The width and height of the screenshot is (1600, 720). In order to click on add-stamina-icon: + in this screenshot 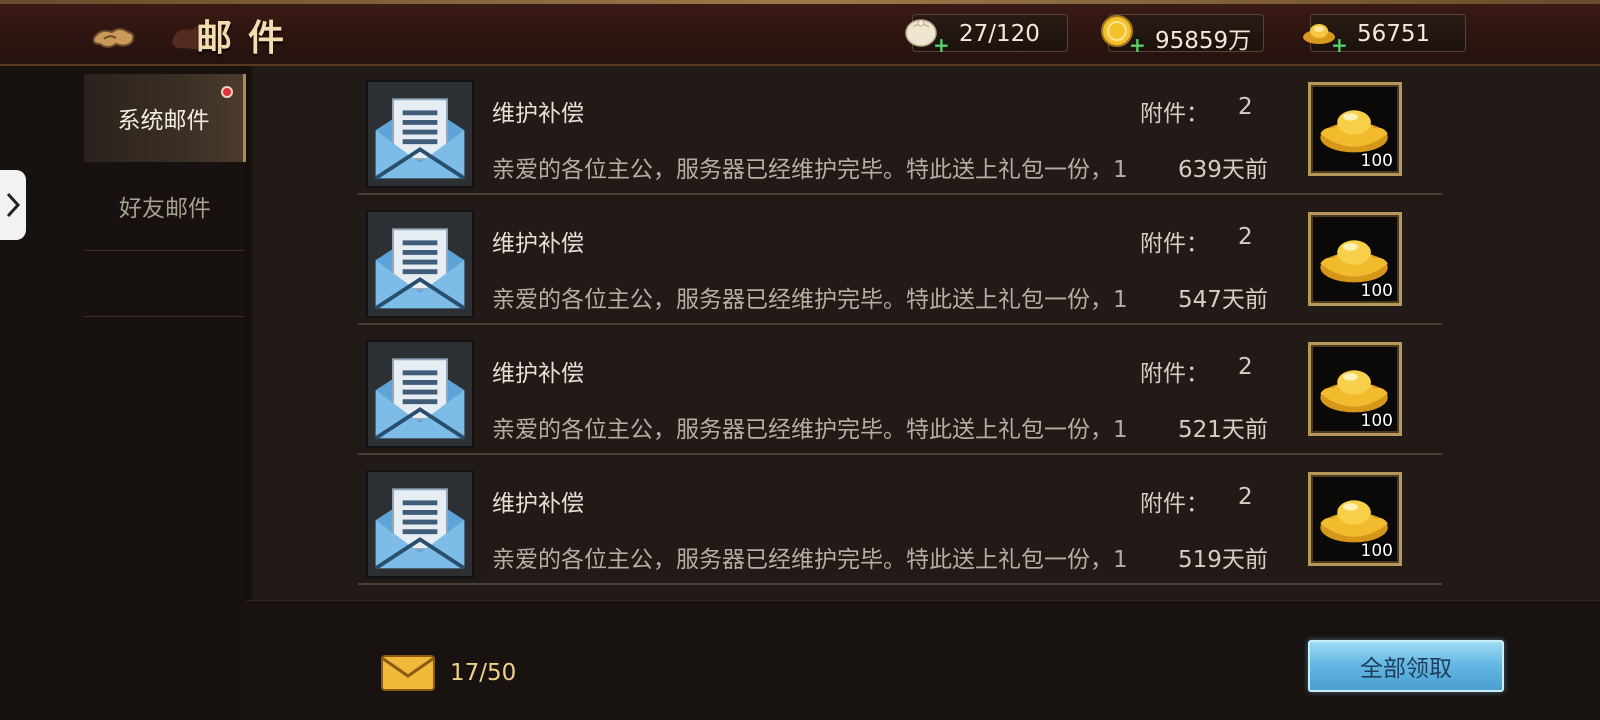, I will do `click(941, 45)`.